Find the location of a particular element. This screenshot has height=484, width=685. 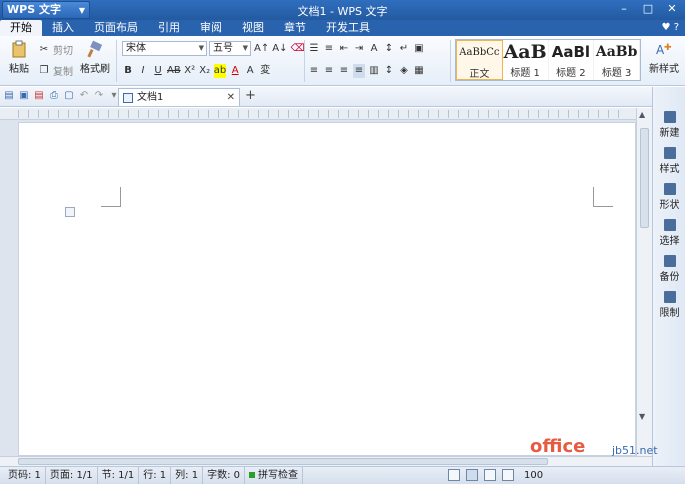

task-shapes: 形状 is located at coordinates (669, 197).